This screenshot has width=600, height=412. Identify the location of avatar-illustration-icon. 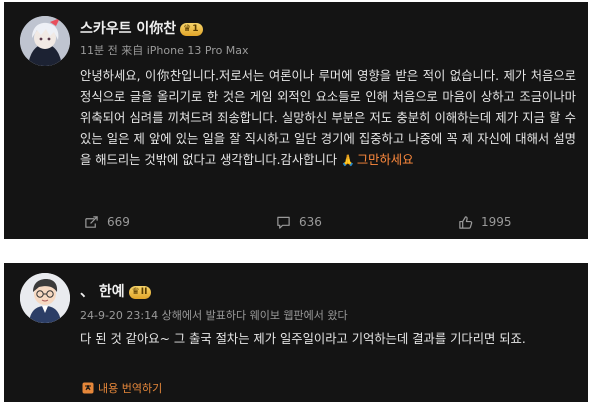
(45, 41).